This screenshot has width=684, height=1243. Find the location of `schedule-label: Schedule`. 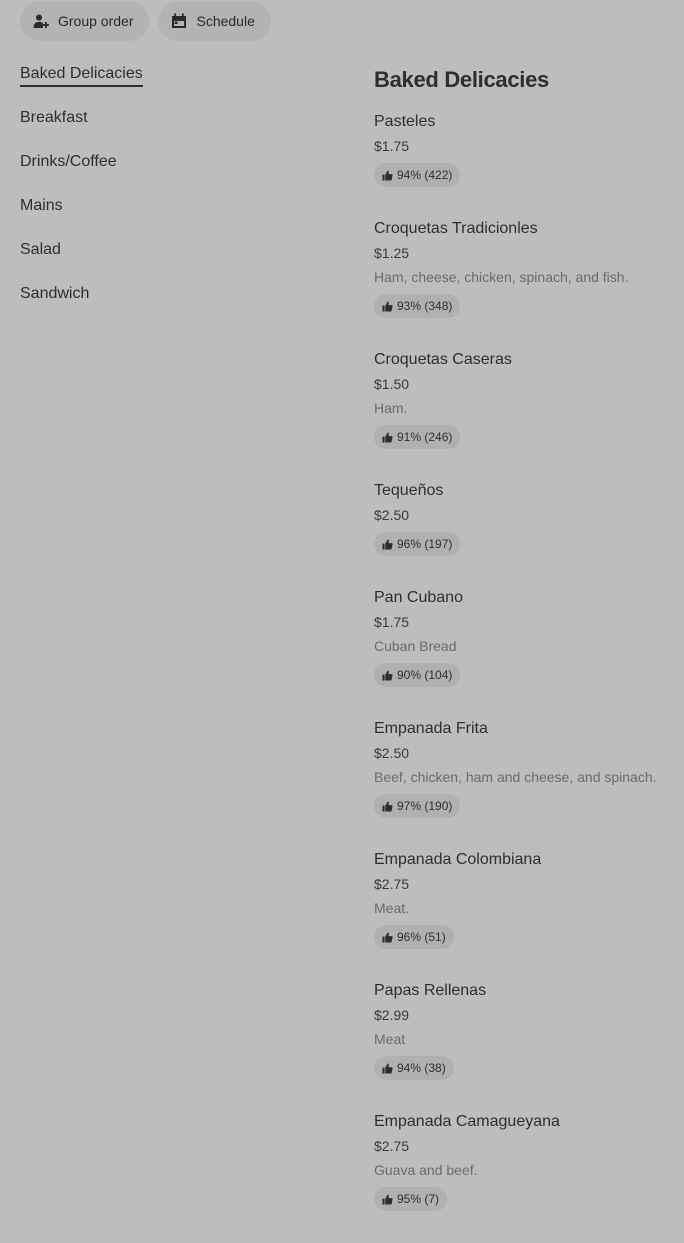

schedule-label: Schedule is located at coordinates (225, 21).